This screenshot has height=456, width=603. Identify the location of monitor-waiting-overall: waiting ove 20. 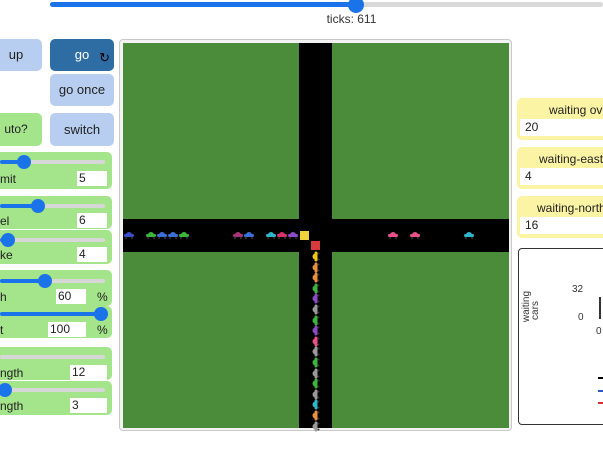
(560, 119).